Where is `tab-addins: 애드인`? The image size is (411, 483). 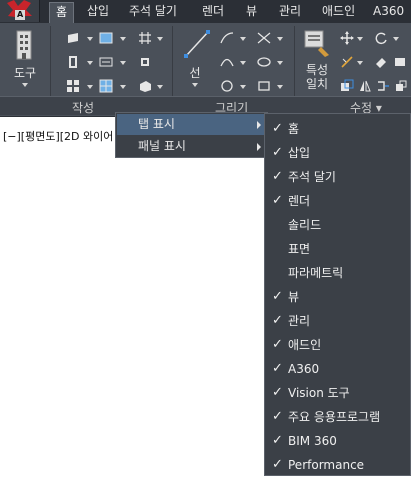
tab-addins: 애드인 is located at coordinates (338, 12).